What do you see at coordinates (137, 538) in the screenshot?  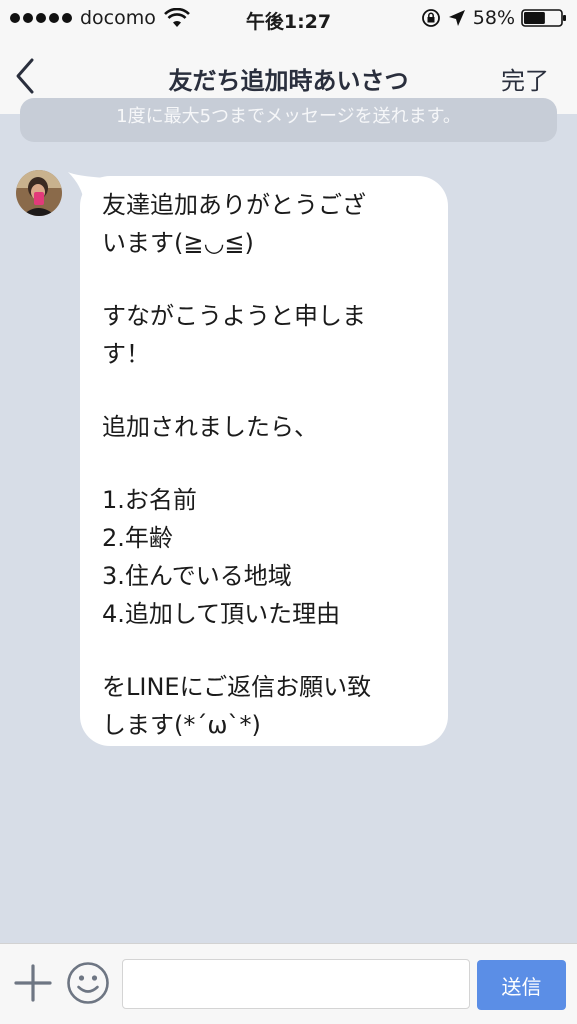 I see `message-line: 2.年齢` at bounding box center [137, 538].